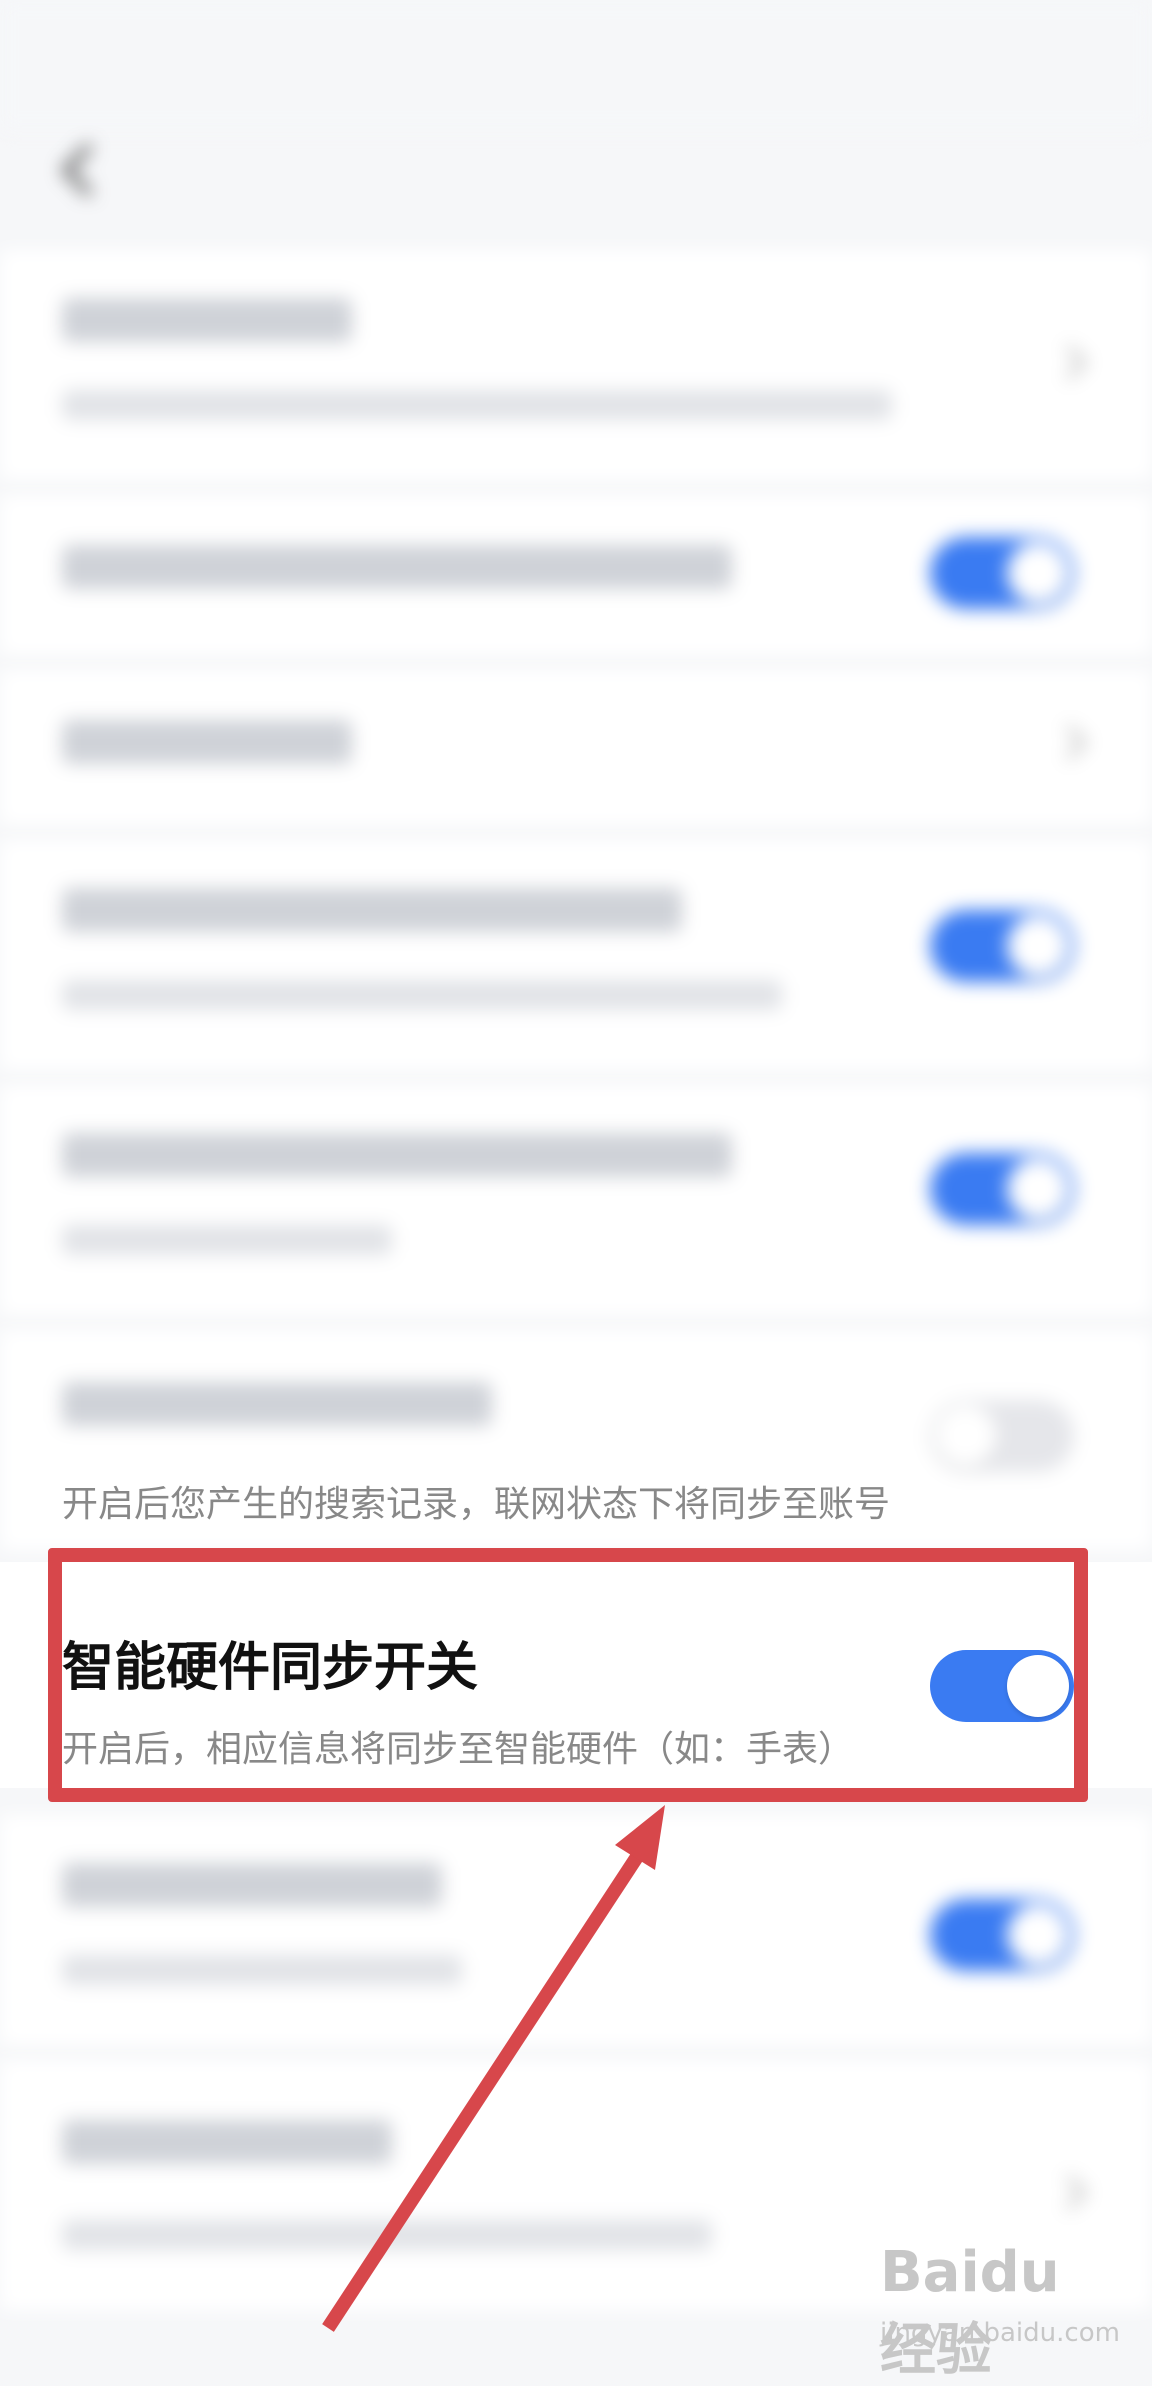 The height and width of the screenshot is (2386, 1152). I want to click on watermark-url: jingyan.baidu.com, so click(1000, 2333).